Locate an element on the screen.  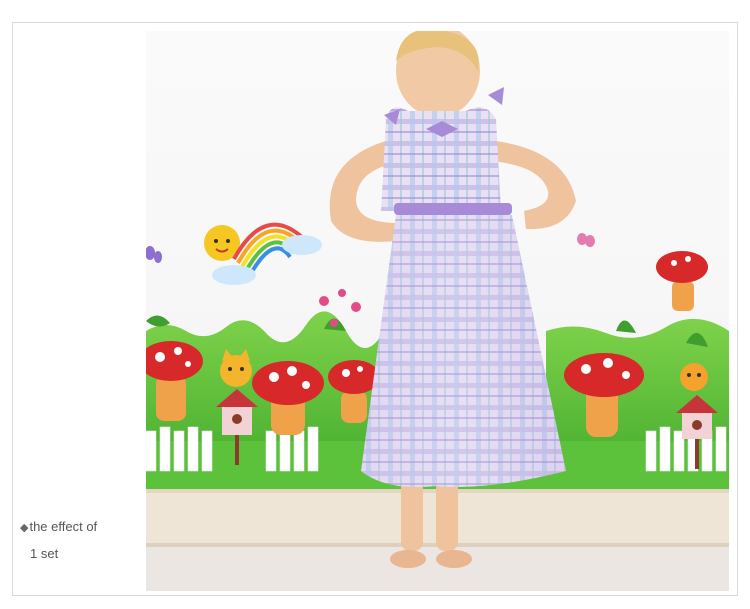
caption-line-2: 1 set is located at coordinates (44, 553).